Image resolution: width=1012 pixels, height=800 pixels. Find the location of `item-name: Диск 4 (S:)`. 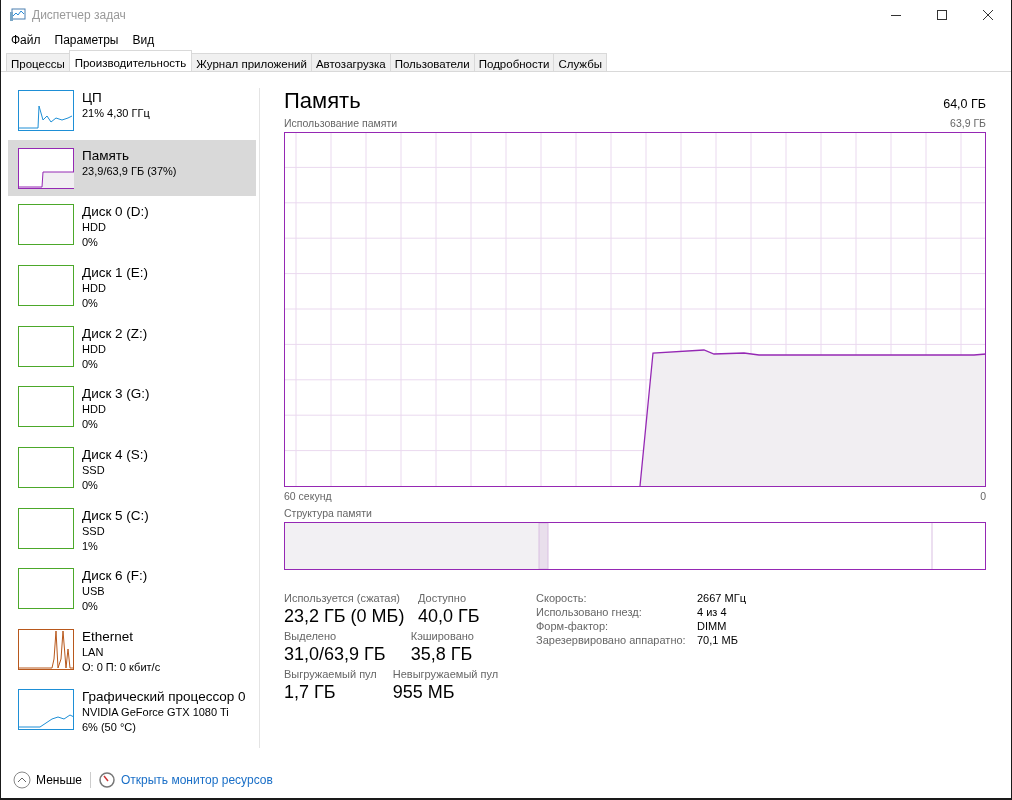

item-name: Диск 4 (S:) is located at coordinates (115, 454).